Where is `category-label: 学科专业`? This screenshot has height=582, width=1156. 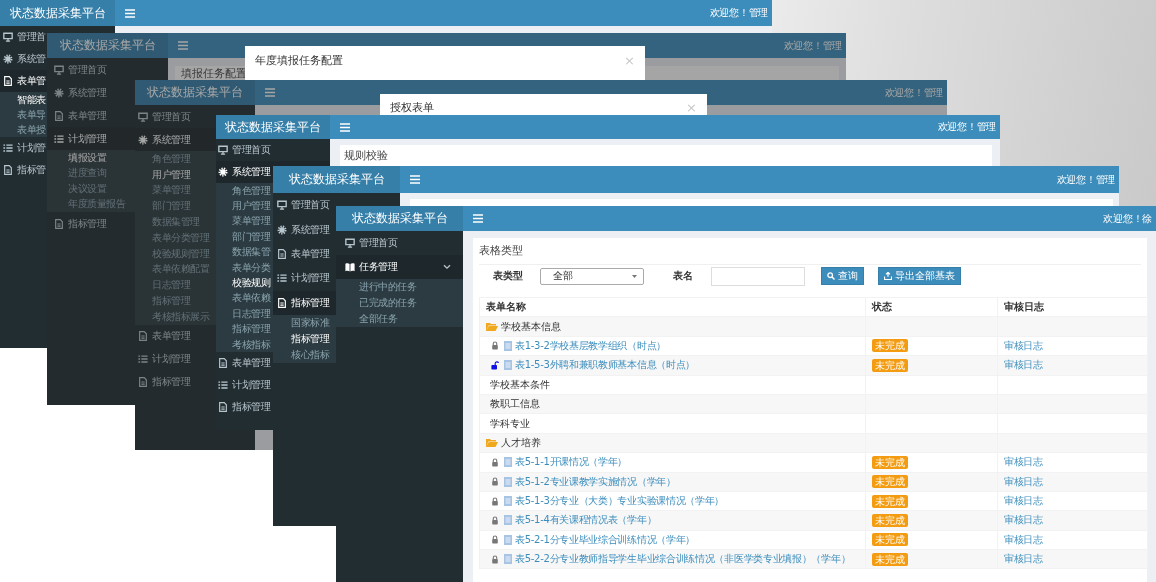
category-label: 学科专业 is located at coordinates (509, 423).